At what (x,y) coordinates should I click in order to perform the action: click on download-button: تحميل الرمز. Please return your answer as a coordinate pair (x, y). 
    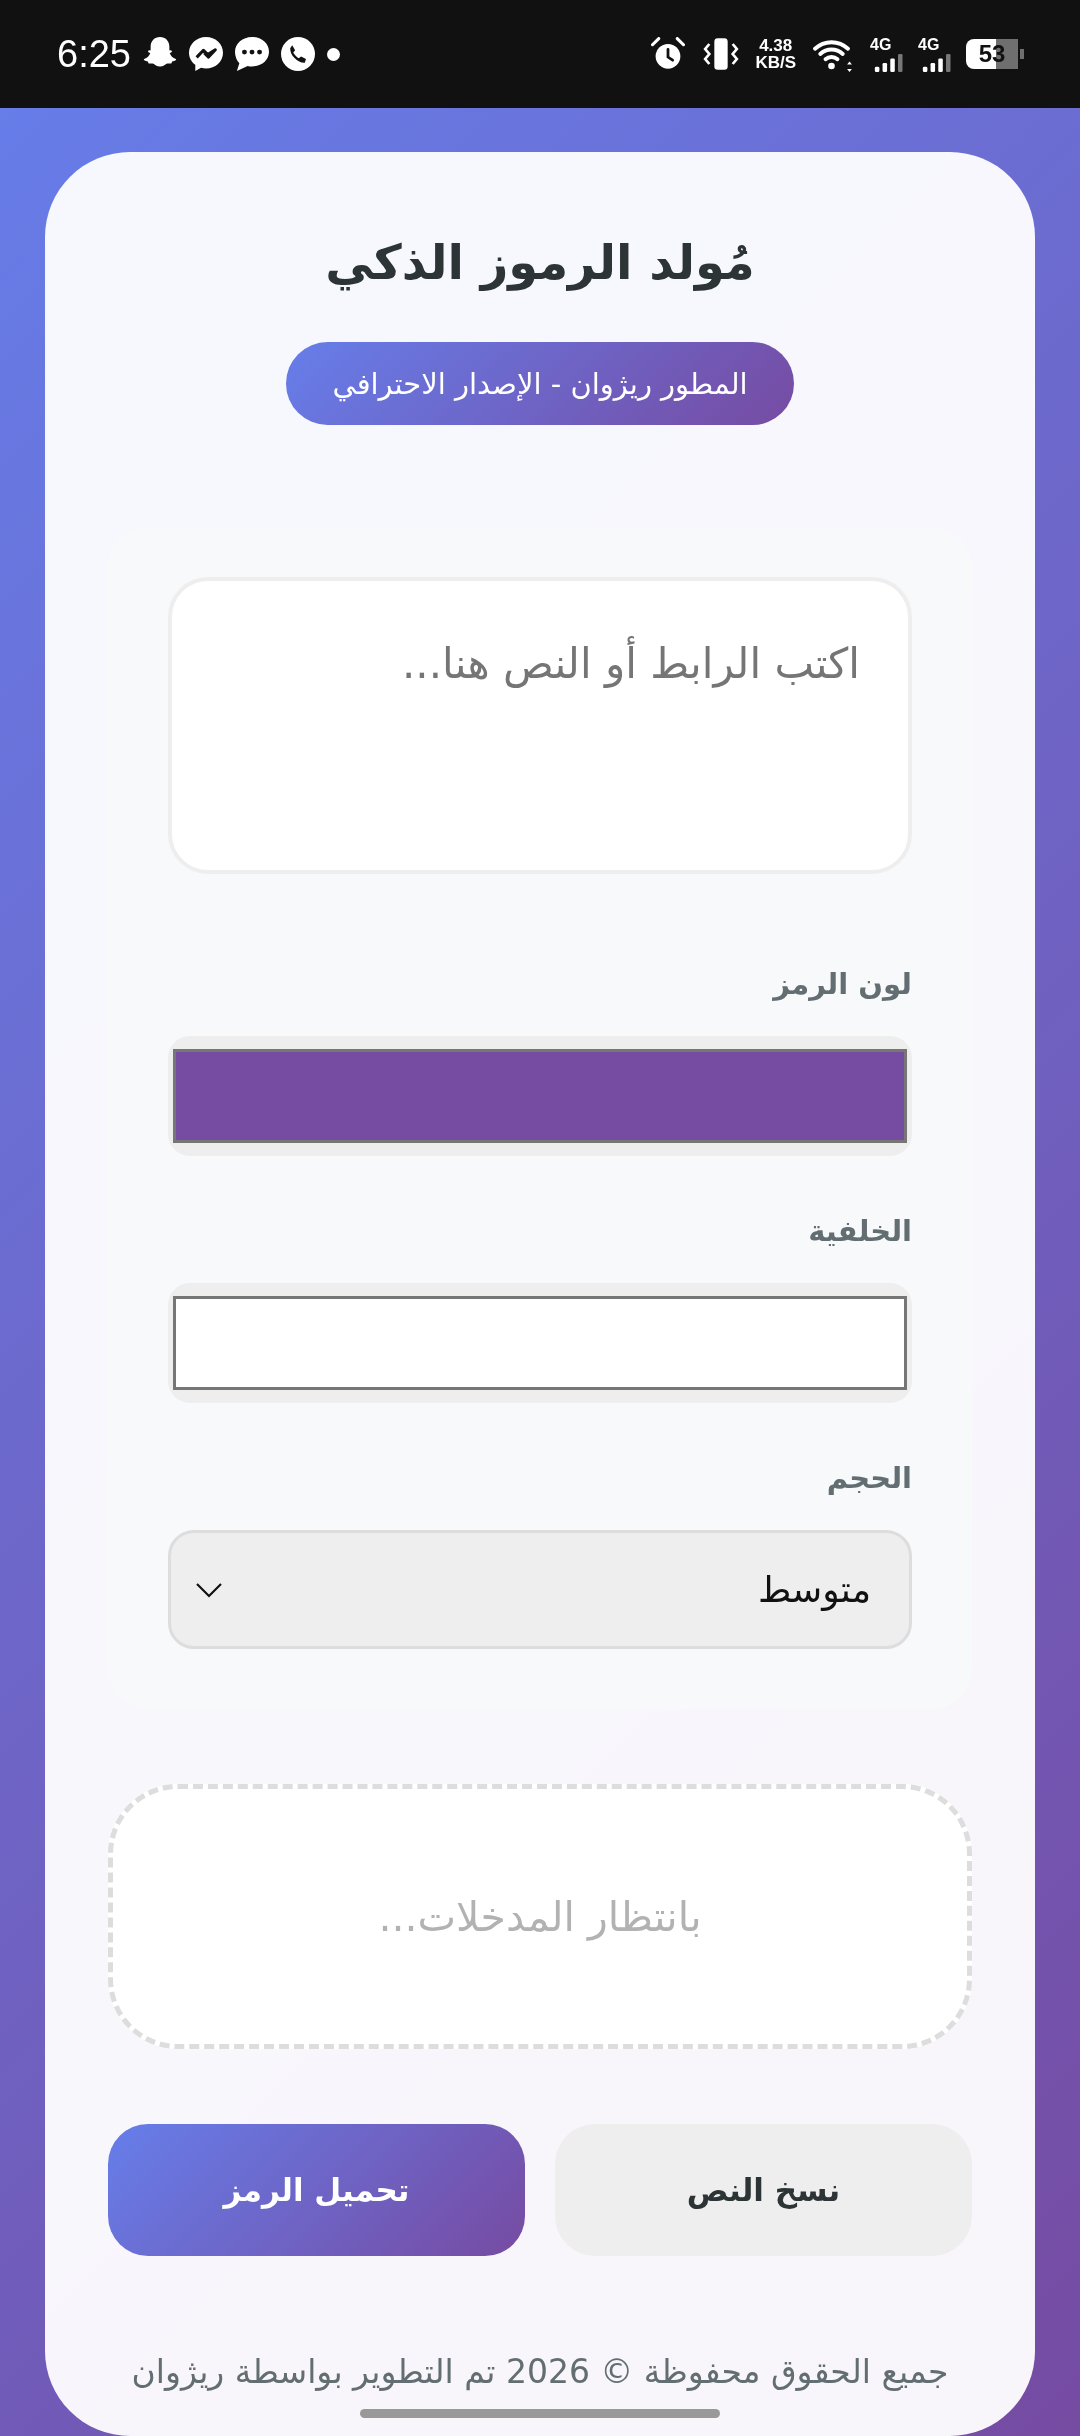
    Looking at the image, I should click on (316, 2190).